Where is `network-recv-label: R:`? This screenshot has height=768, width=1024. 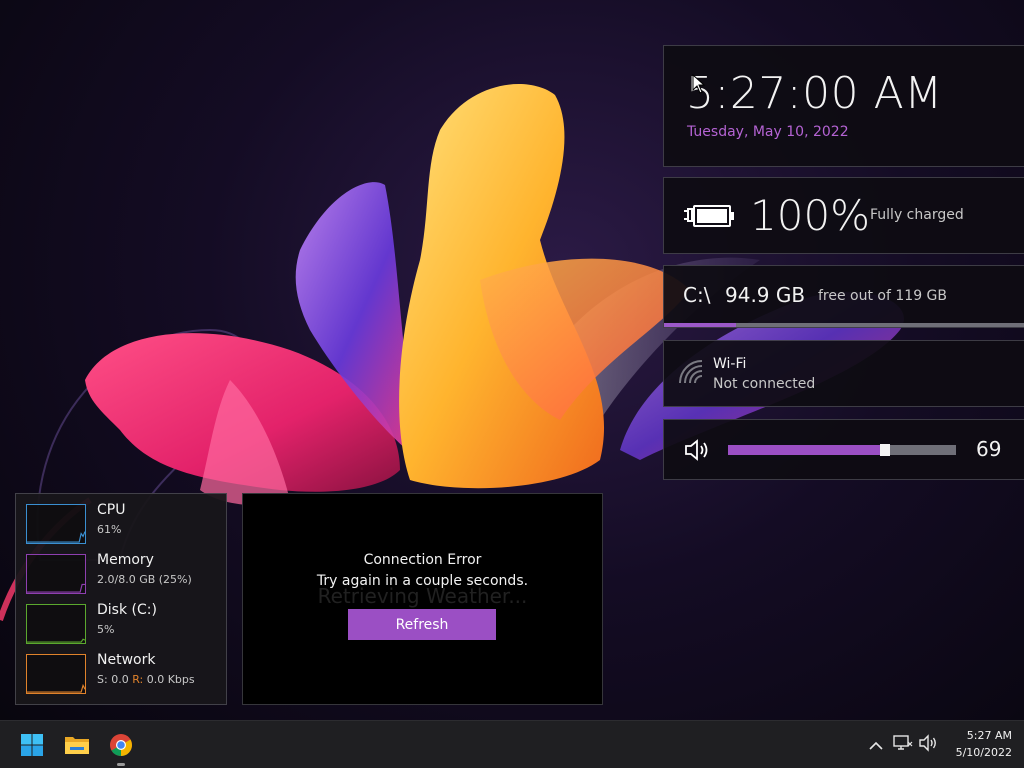 network-recv-label: R: is located at coordinates (138, 679).